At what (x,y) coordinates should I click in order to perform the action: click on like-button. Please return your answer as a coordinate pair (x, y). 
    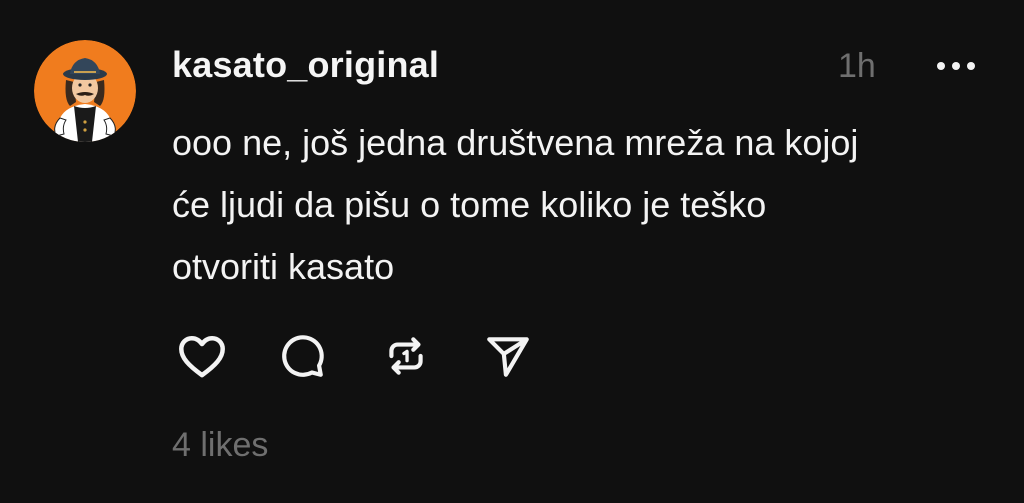
    Looking at the image, I should click on (202, 356).